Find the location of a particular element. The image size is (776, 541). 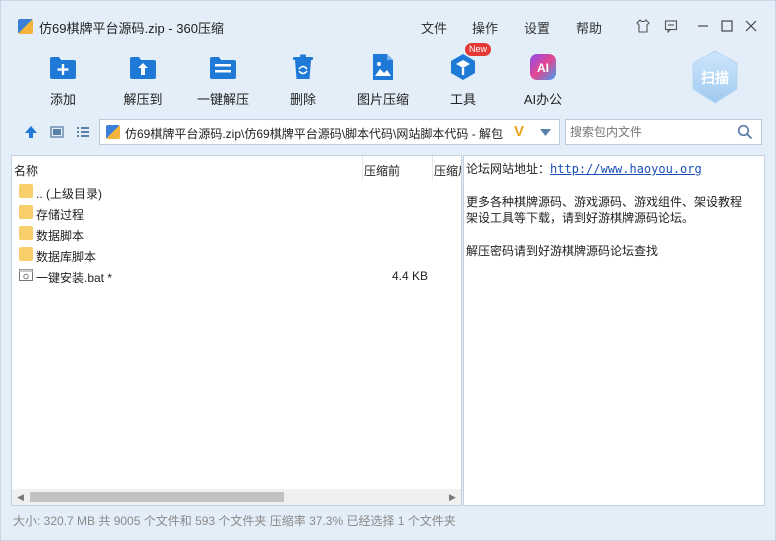

one-click-extract-label: 一键解压 is located at coordinates (222, 99).